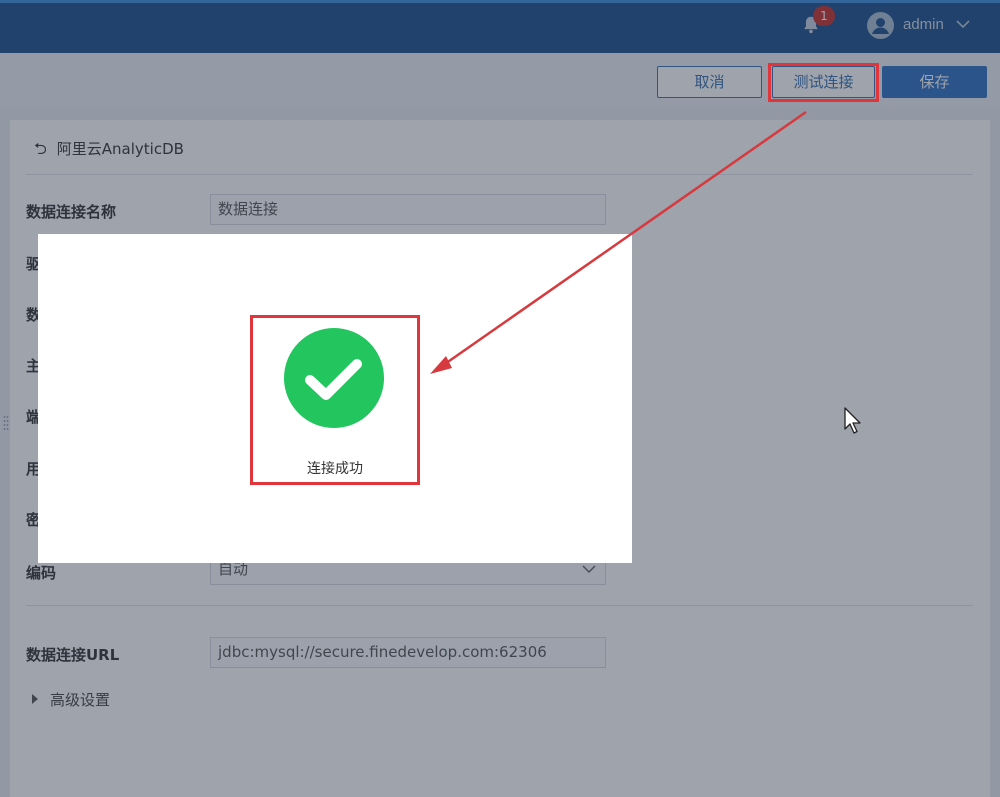 The height and width of the screenshot is (797, 1000). Describe the element at coordinates (852, 420) in the screenshot. I see `mouse-cursor-icon` at that location.